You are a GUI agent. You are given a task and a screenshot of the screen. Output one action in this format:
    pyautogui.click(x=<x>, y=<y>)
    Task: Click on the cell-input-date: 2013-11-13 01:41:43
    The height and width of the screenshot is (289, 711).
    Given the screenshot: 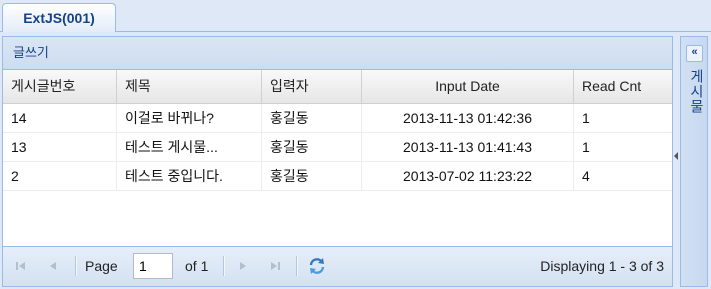 What is the action you would take?
    pyautogui.click(x=468, y=147)
    